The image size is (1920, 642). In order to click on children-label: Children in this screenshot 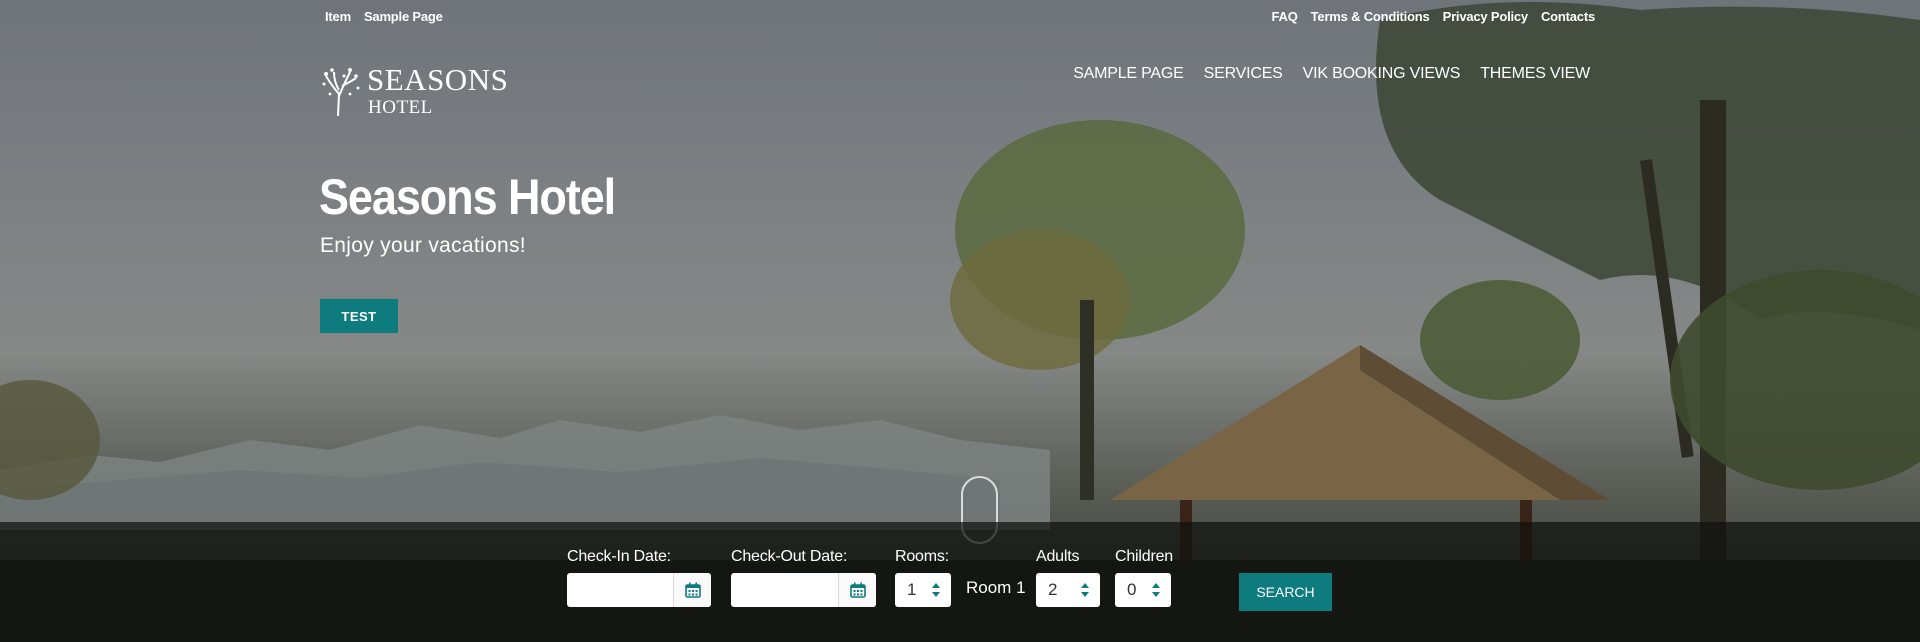, I will do `click(1144, 556)`.